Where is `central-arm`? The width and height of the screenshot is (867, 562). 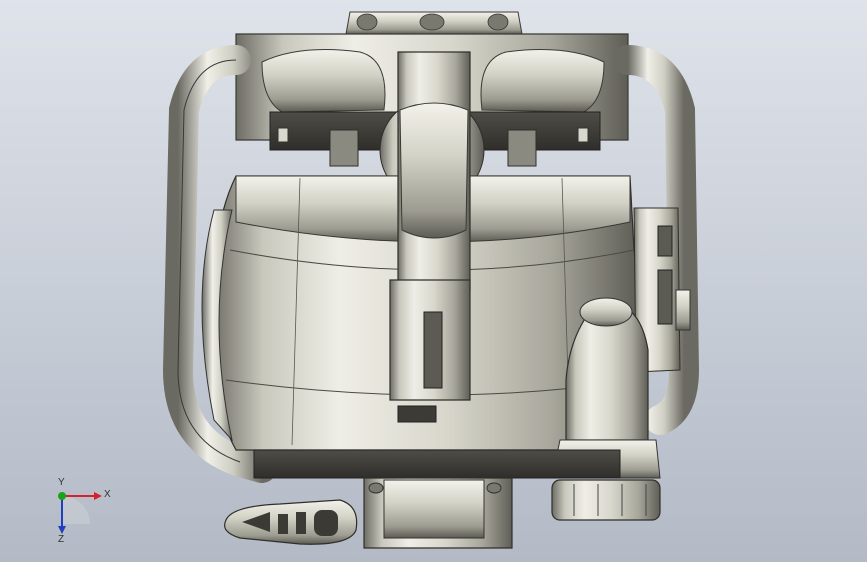 central-arm is located at coordinates (430, 237).